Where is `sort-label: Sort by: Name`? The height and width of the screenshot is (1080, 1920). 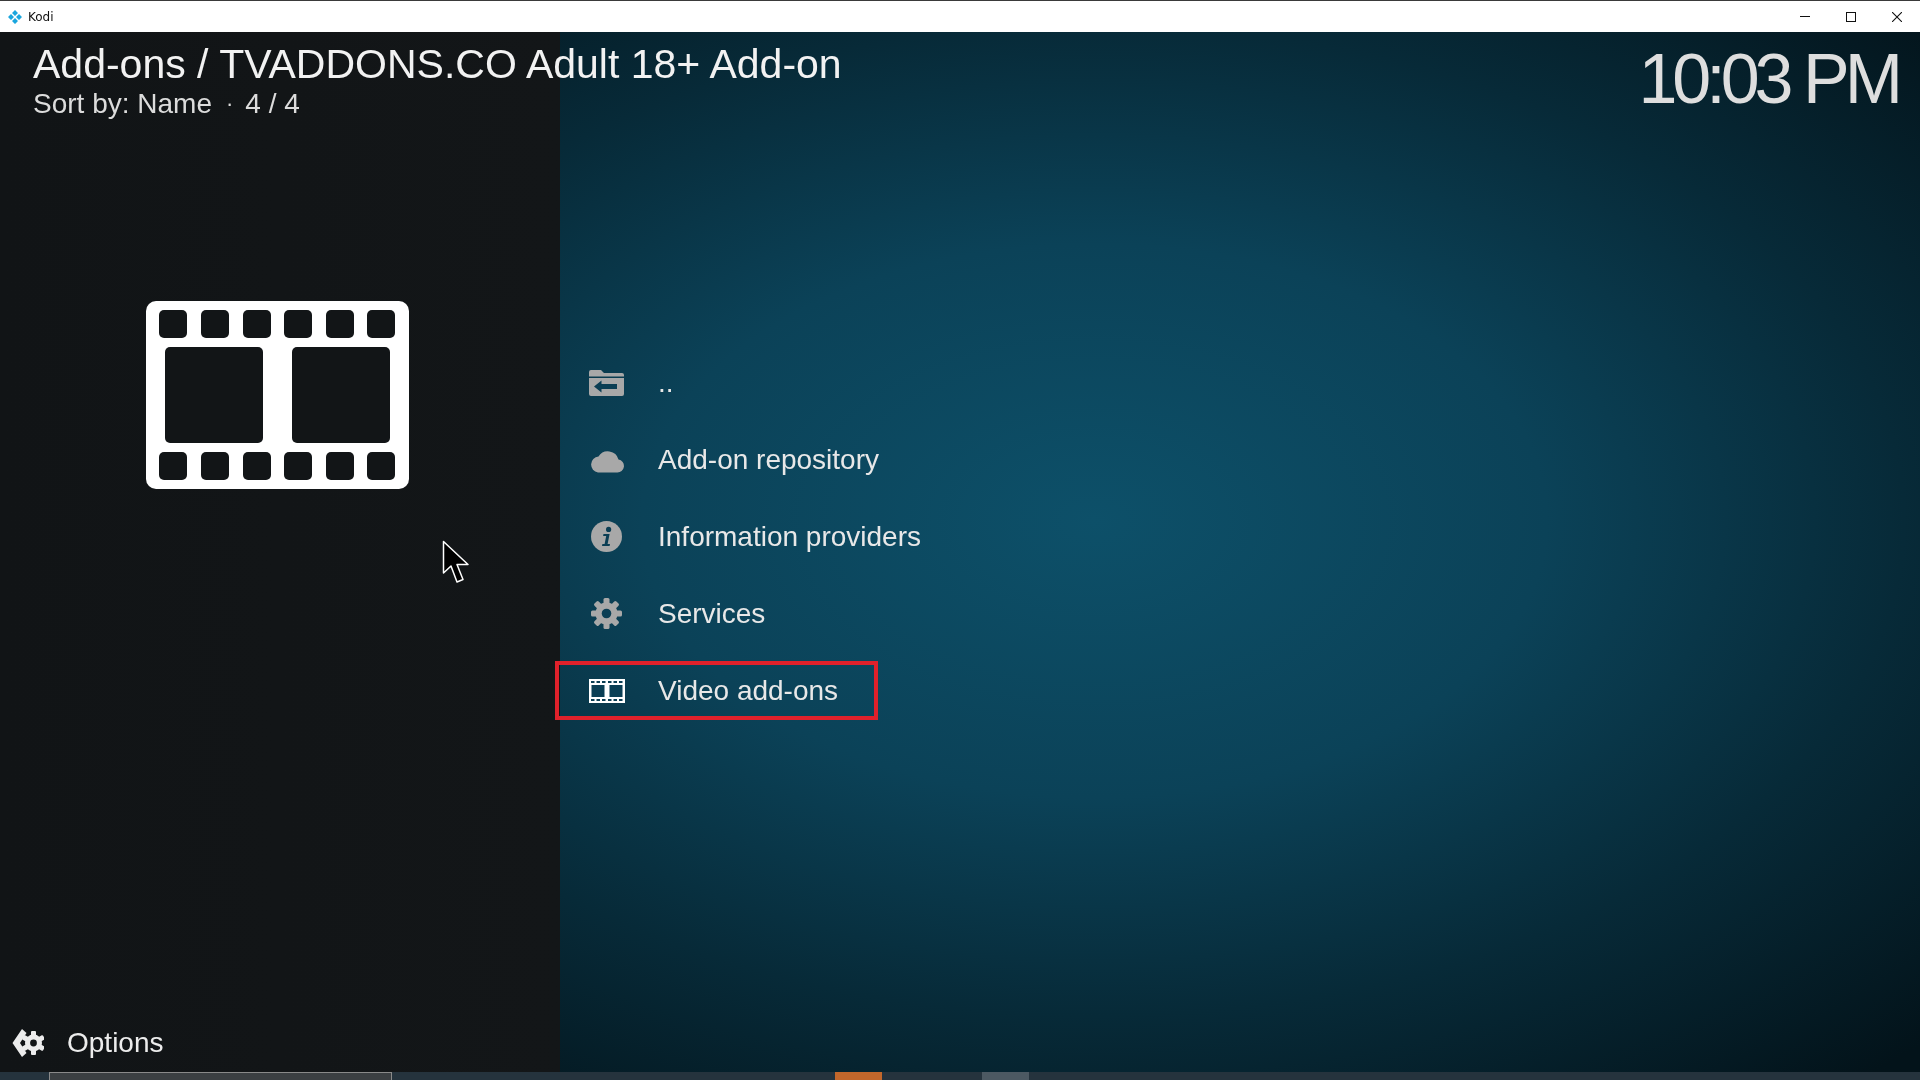 sort-label: Sort by: Name is located at coordinates (122, 104).